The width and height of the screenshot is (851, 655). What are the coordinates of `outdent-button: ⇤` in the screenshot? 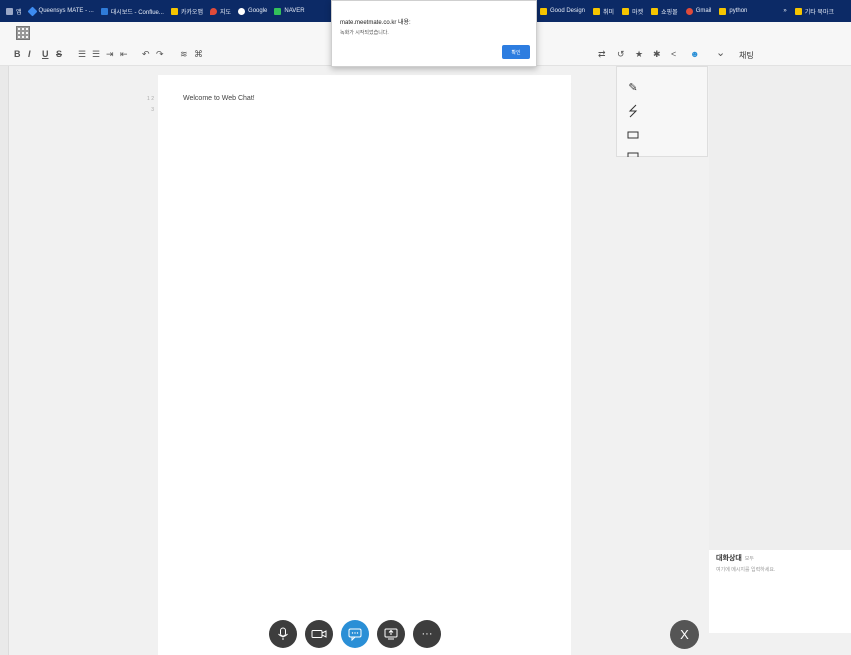 It's located at (124, 54).